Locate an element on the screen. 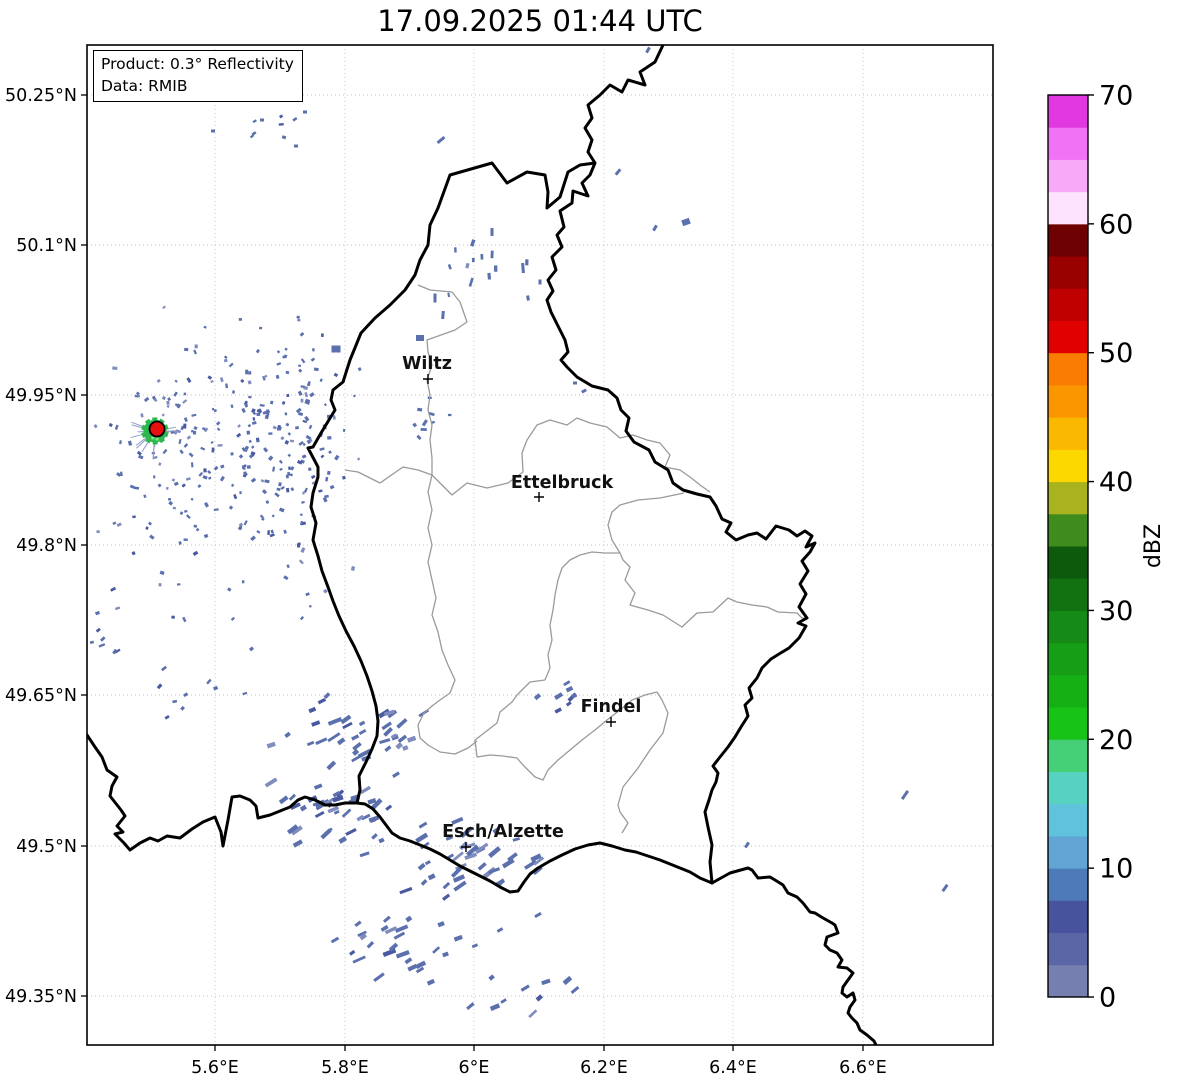 This screenshot has height=1081, width=1184. colorbar: 0 10 20 30 40 50 60 70 is located at coordinates (1090, 547).